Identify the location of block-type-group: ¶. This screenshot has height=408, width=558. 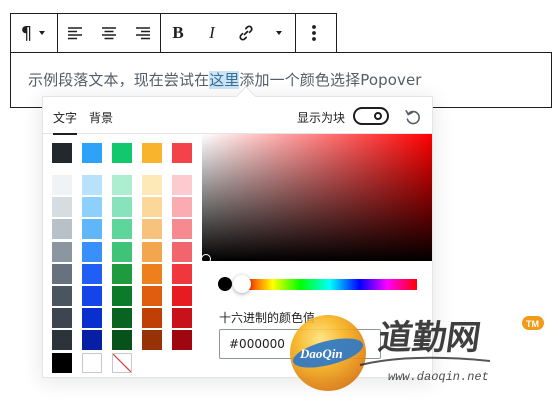
(34, 33).